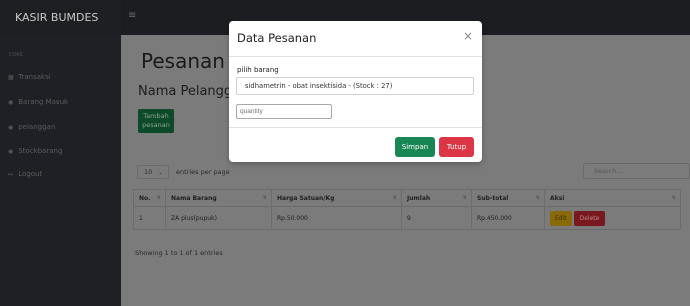  What do you see at coordinates (336, 218) in the screenshot?
I see `cell-harga: Rp.50.000` at bounding box center [336, 218].